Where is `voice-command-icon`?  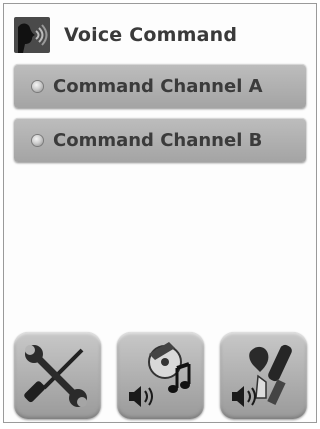
voice-command-icon is located at coordinates (32, 35).